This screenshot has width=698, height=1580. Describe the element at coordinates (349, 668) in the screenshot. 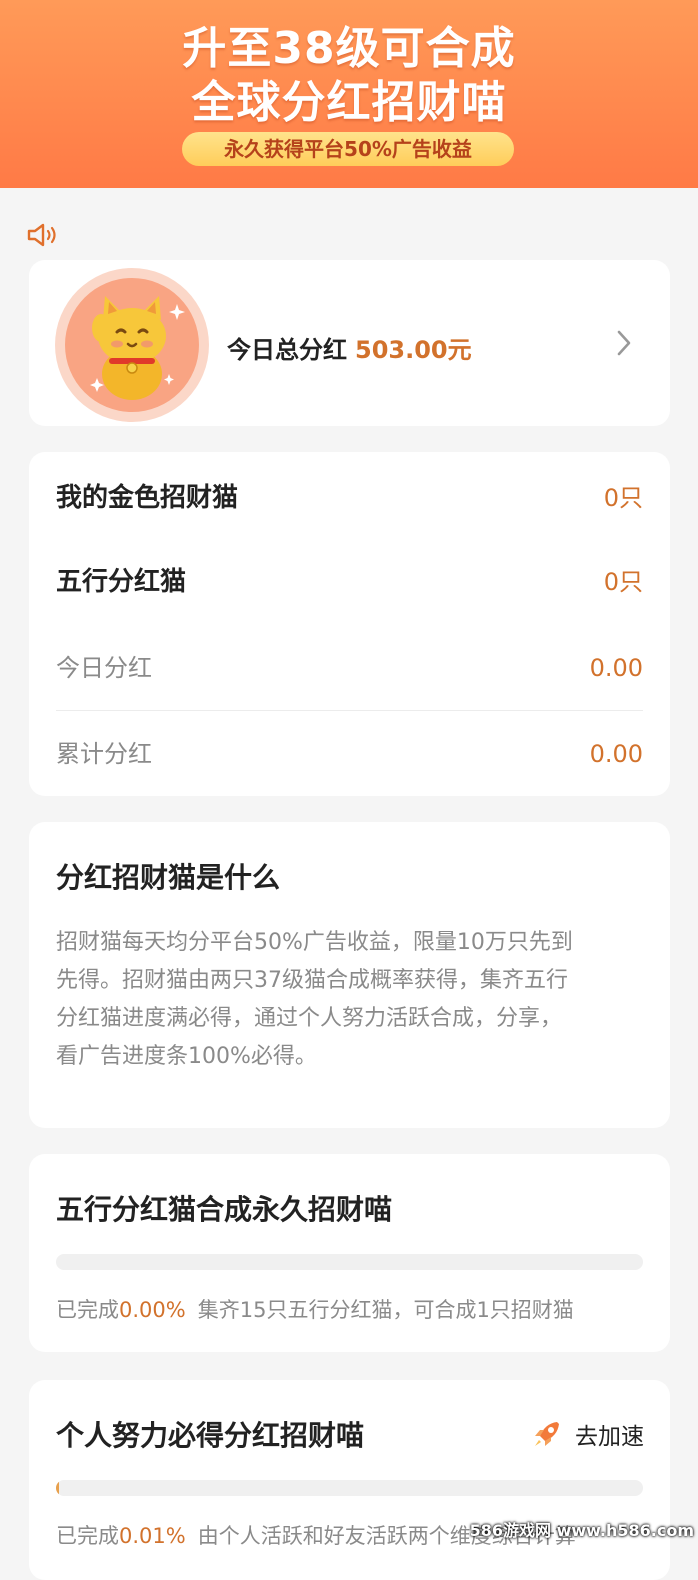

I see `today-dividend-row: 今日分红 0.00` at that location.